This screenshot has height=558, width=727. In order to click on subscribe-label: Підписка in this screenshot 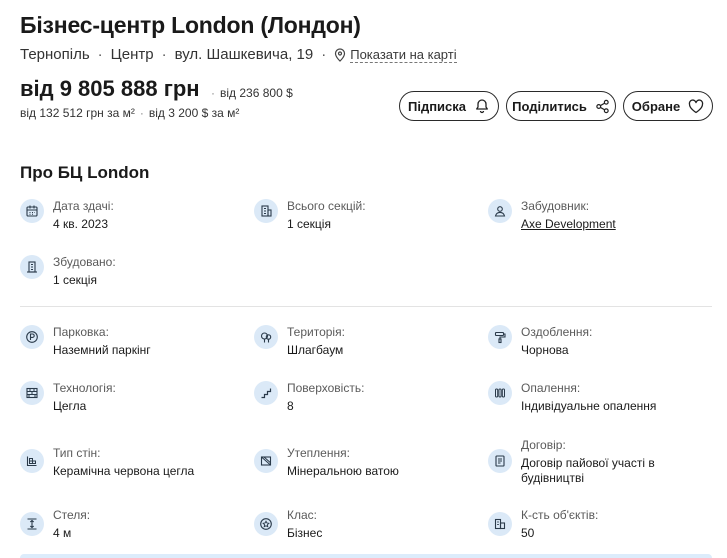, I will do `click(437, 106)`.